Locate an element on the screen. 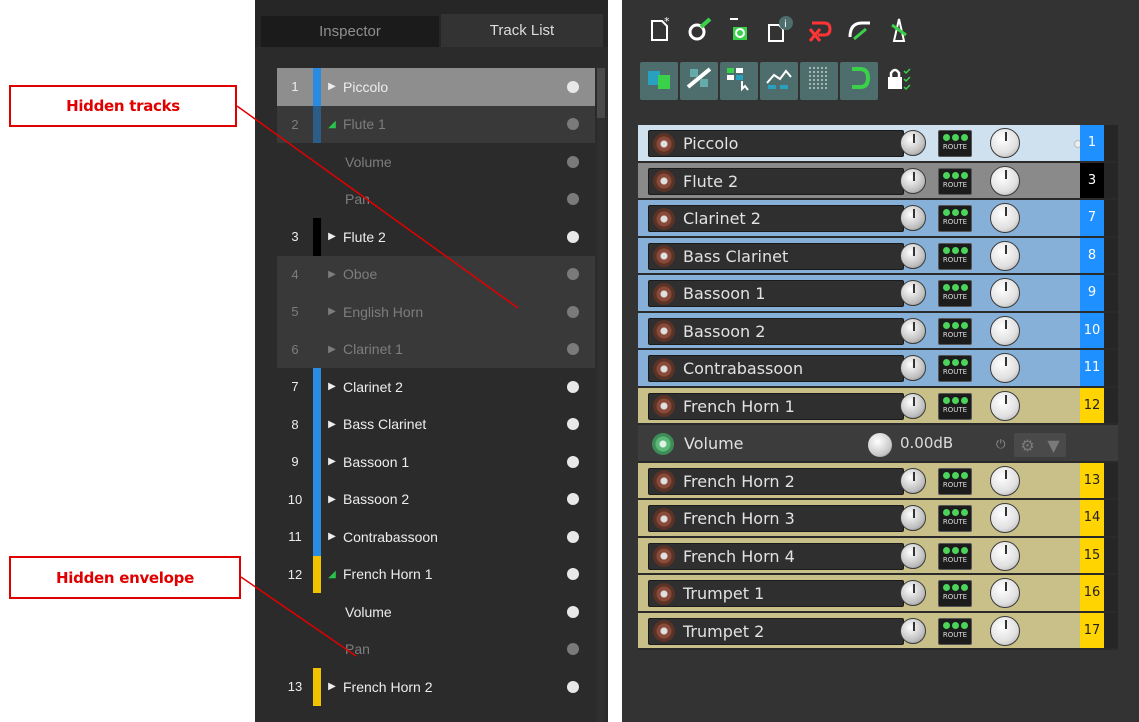  track-list-item: 7 ▶ Clarinet 2 is located at coordinates (436, 387).